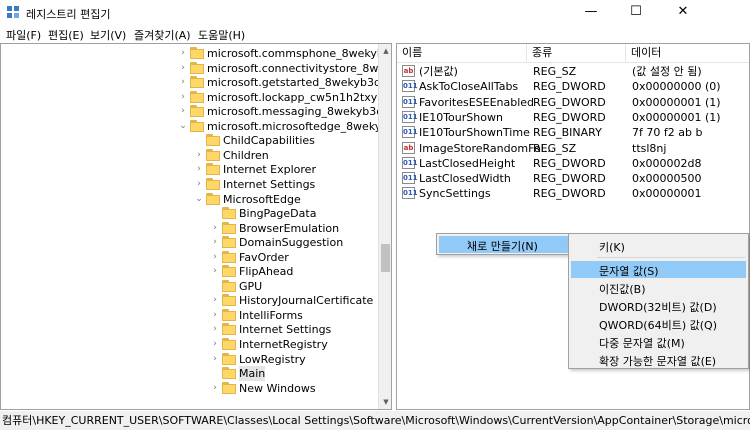  What do you see at coordinates (385, 258) in the screenshot?
I see `scrollbar-thumb` at bounding box center [385, 258].